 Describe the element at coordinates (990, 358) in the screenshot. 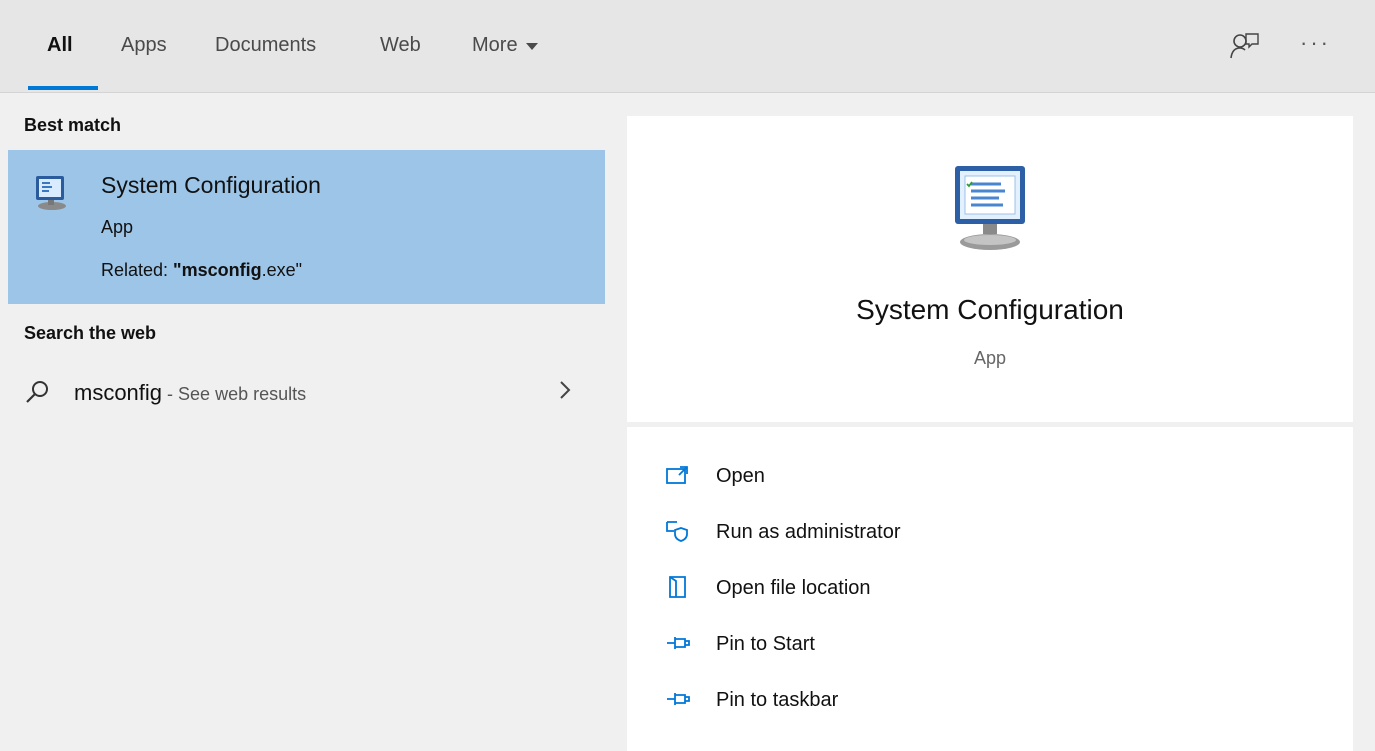

I see `detail-type: App` at that location.